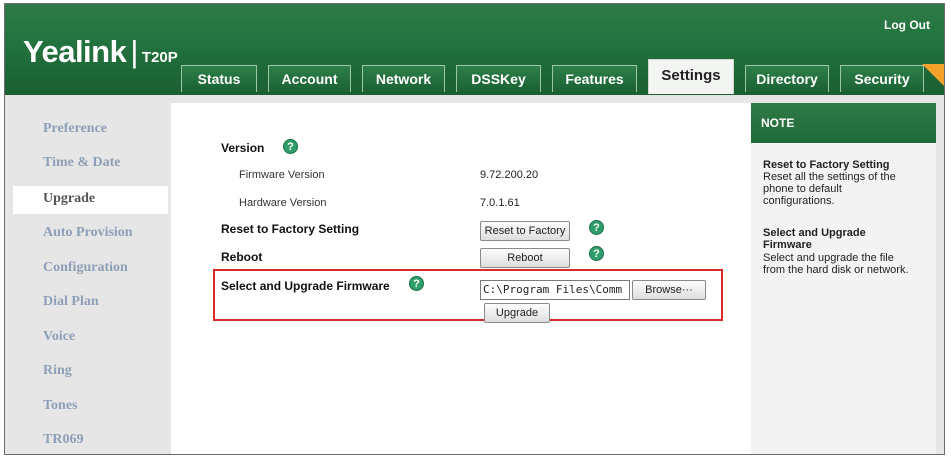  Describe the element at coordinates (787, 245) in the screenshot. I see `note-upgrade-title-2: Firmware` at that location.